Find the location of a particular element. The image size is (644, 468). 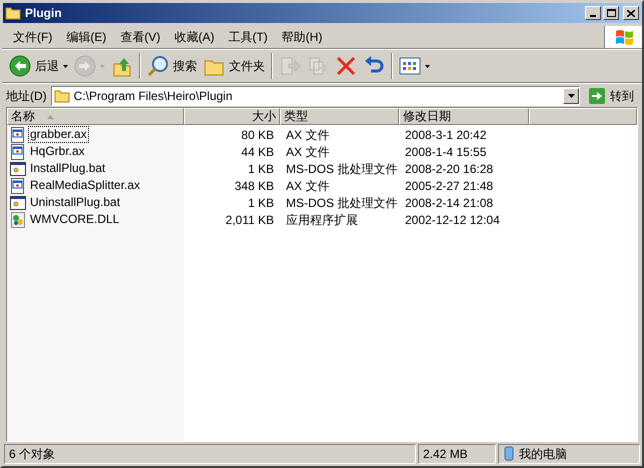

column-header: 名称 is located at coordinates (95, 116).